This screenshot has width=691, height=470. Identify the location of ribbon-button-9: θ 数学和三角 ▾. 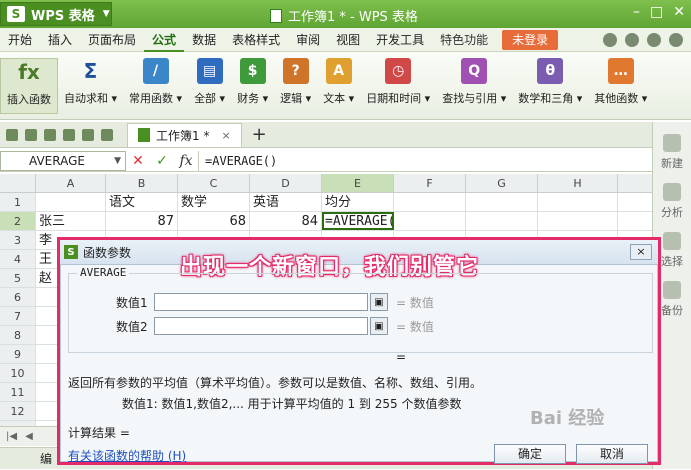
(550, 86).